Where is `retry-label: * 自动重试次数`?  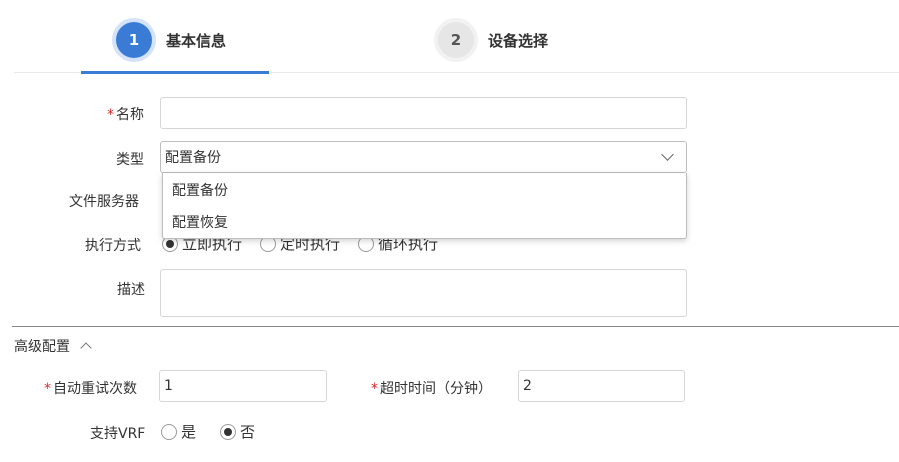 retry-label: * 自动重试次数 is located at coordinates (90, 389).